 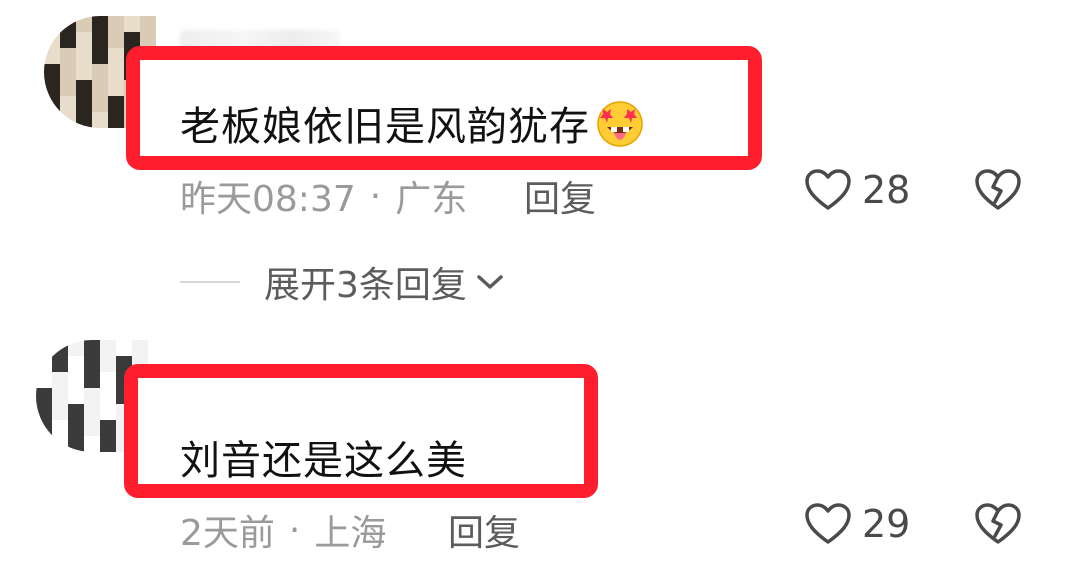 I want to click on expand-replies-button: 展开3条回复, so click(x=342, y=282).